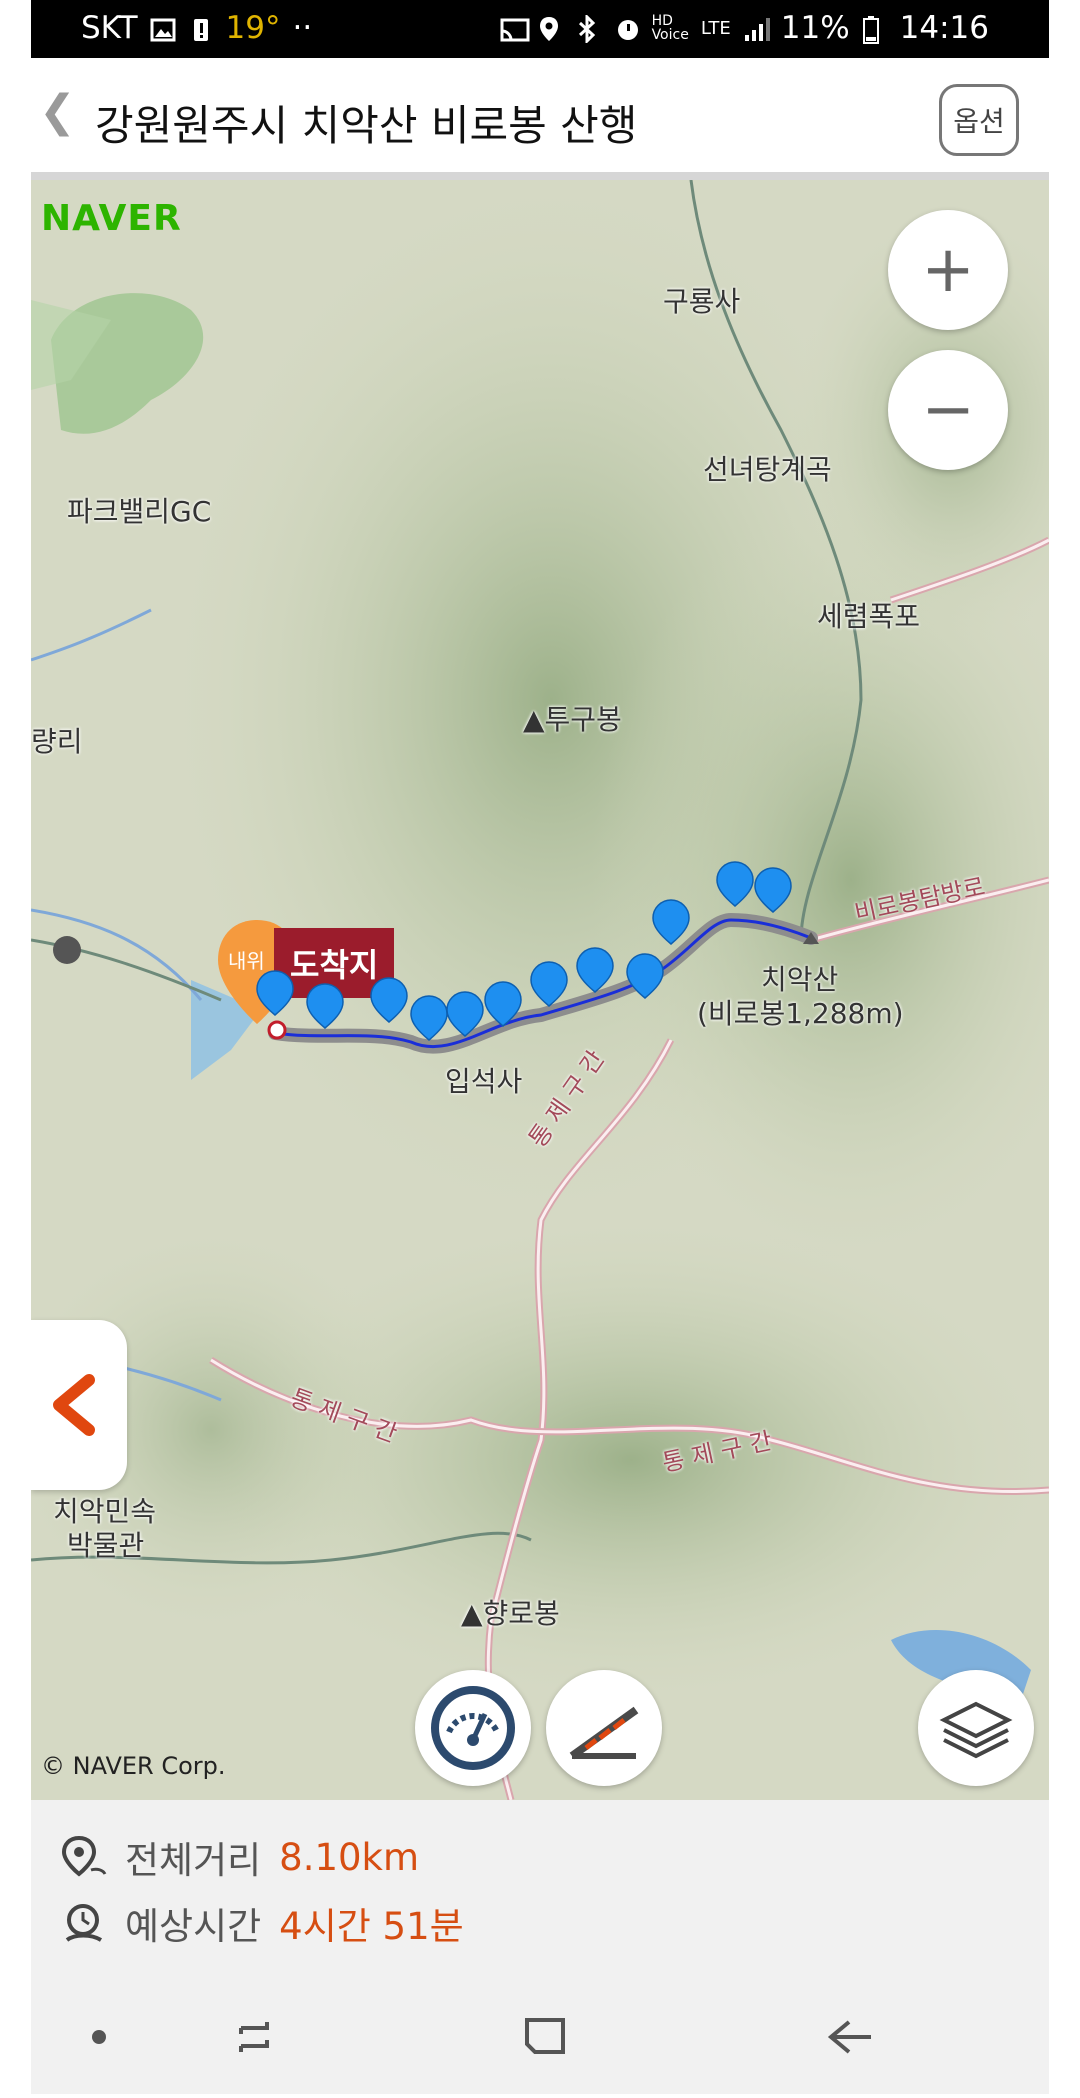 The width and height of the screenshot is (1080, 2098). What do you see at coordinates (979, 120) in the screenshot?
I see `options-button: 옵션` at bounding box center [979, 120].